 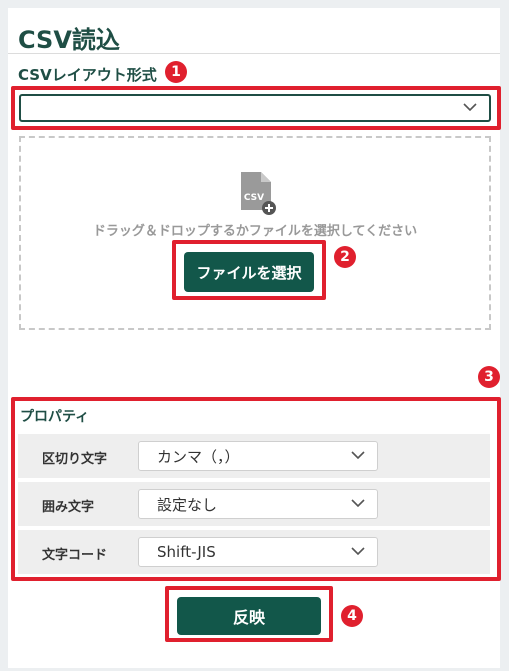 What do you see at coordinates (254, 53) in the screenshot?
I see `title-divider` at bounding box center [254, 53].